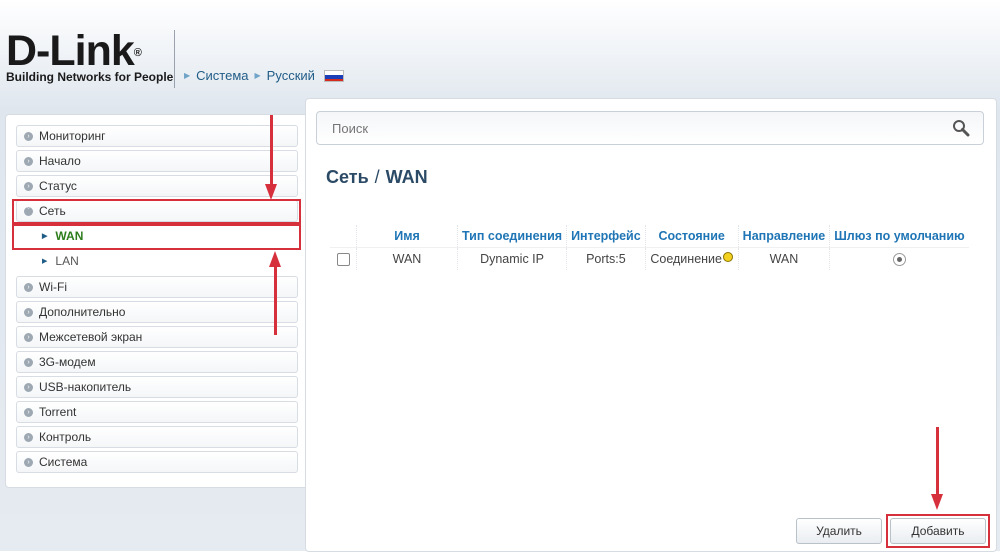  What do you see at coordinates (90, 77) in the screenshot?
I see `logo-tagline: Building Networks for People` at bounding box center [90, 77].